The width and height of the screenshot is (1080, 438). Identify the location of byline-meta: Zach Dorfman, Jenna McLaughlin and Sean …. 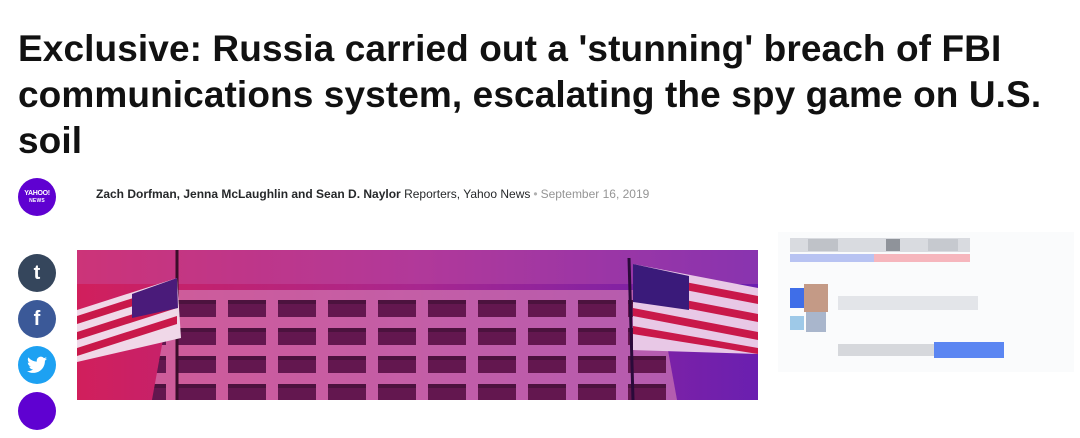
(372, 194).